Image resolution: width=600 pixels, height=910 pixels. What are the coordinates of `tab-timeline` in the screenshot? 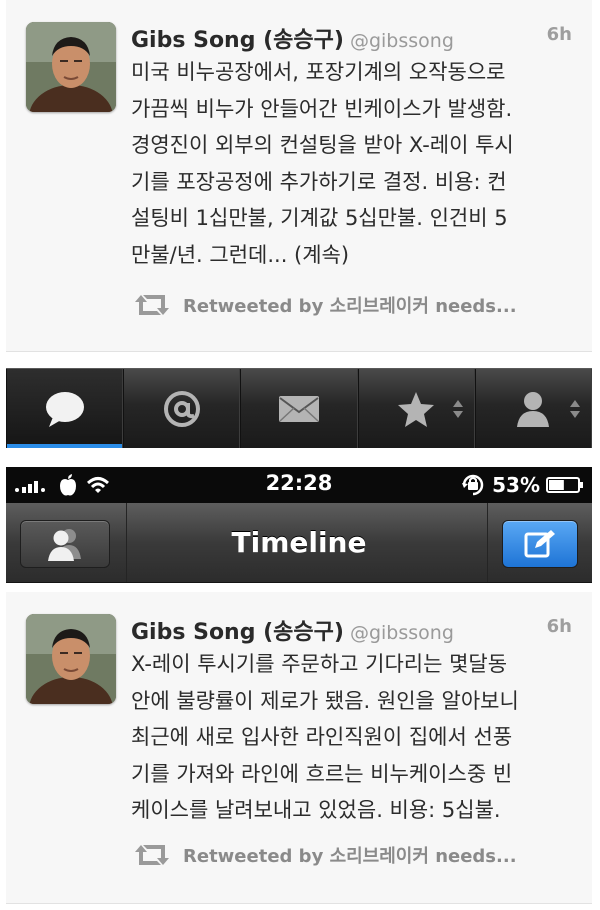 It's located at (65, 408).